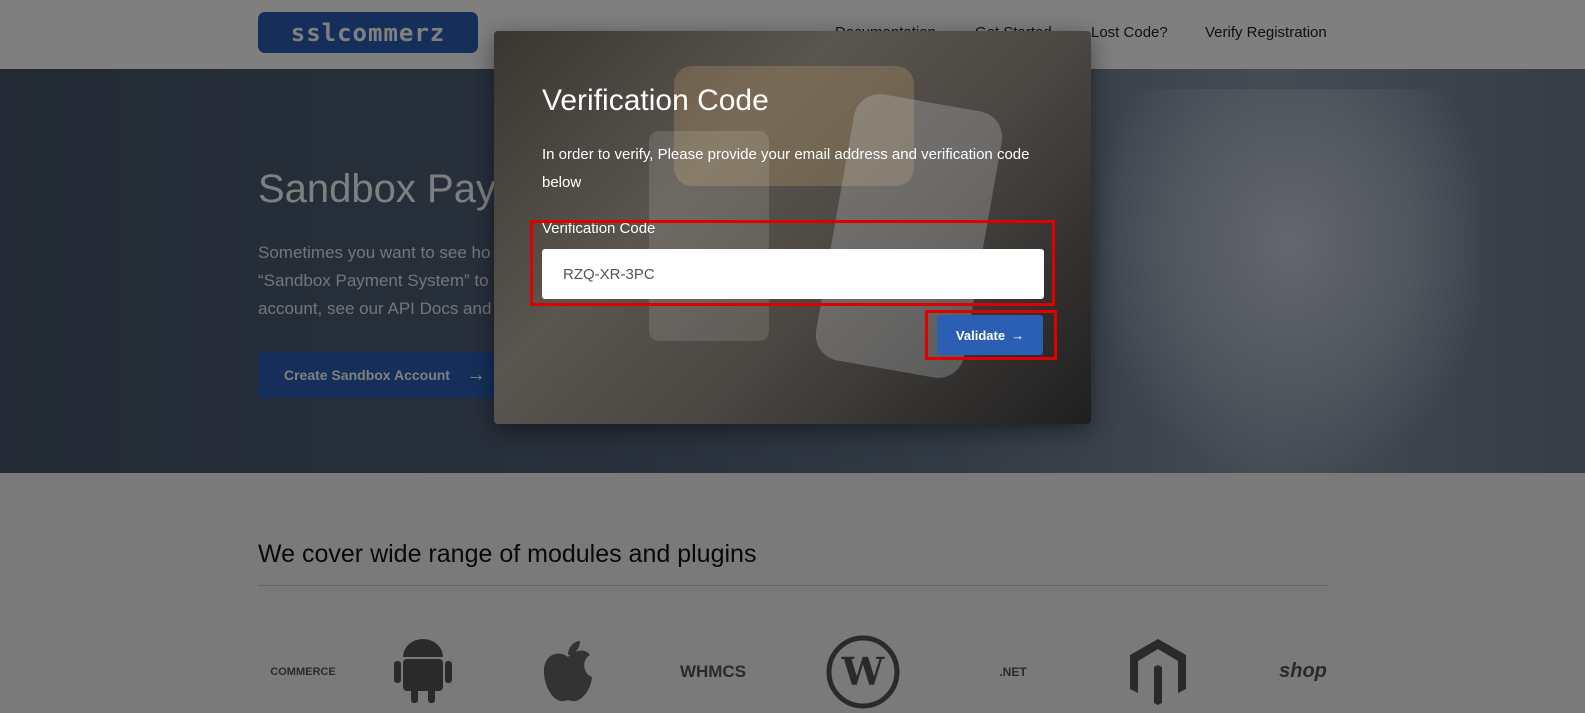 Image resolution: width=1585 pixels, height=713 pixels. I want to click on modal-title: Verification Code, so click(655, 100).